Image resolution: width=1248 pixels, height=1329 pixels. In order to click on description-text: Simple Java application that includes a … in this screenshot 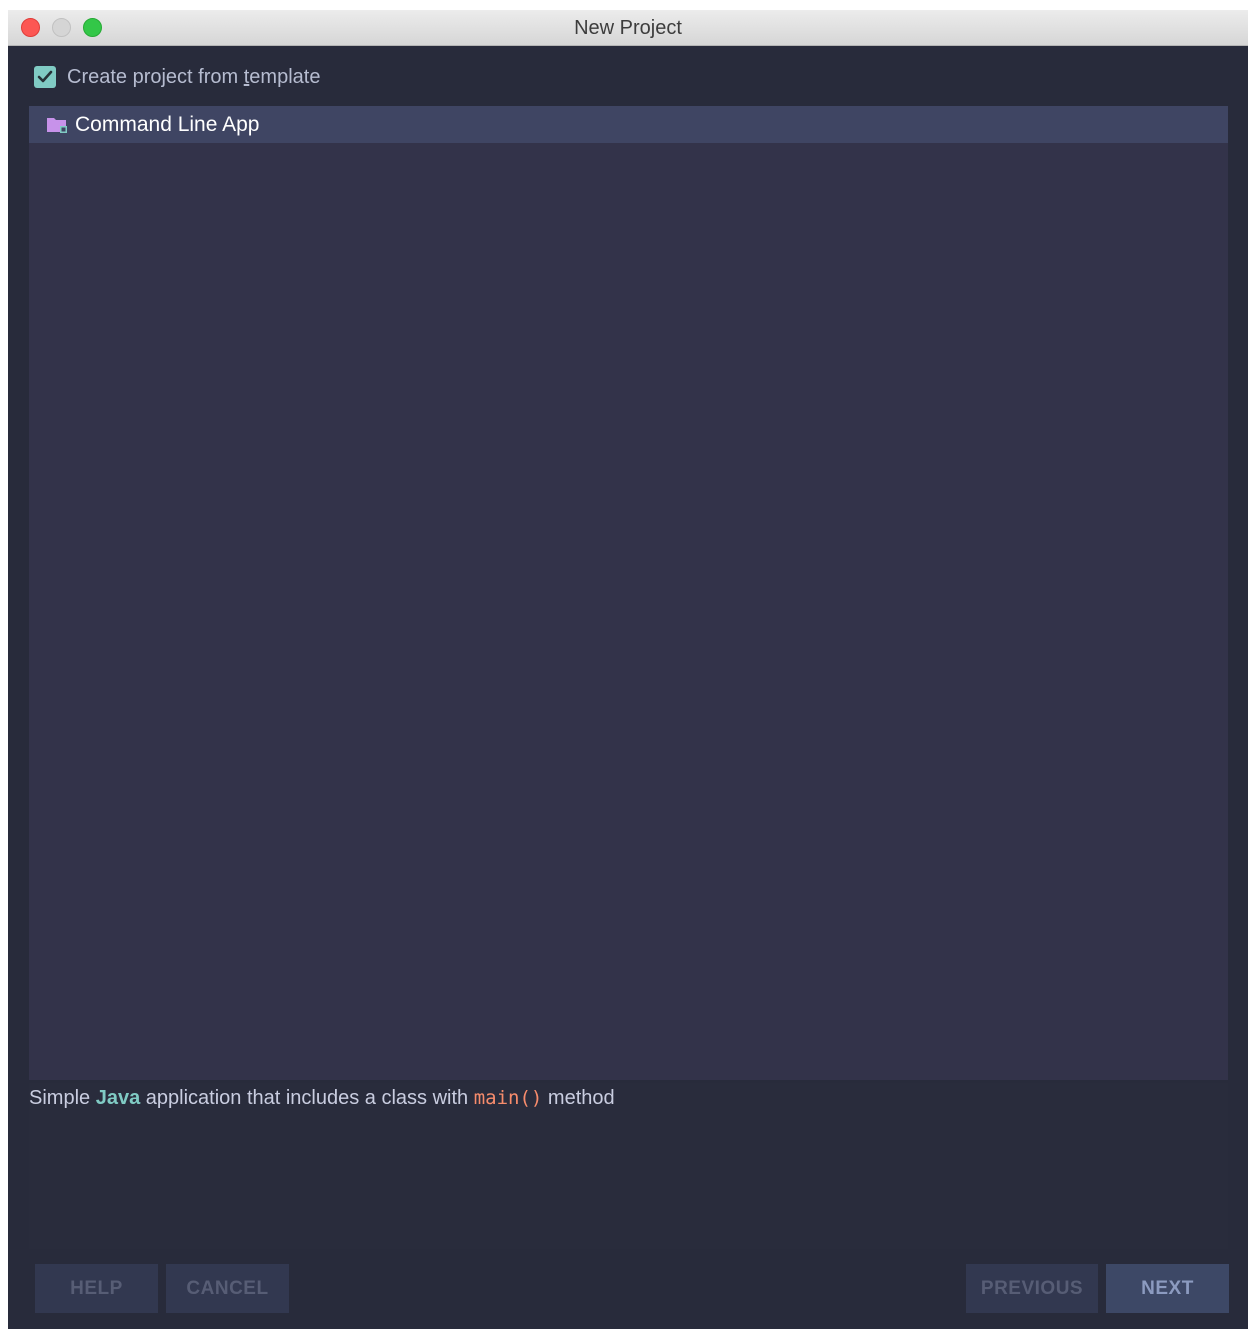, I will do `click(322, 1098)`.